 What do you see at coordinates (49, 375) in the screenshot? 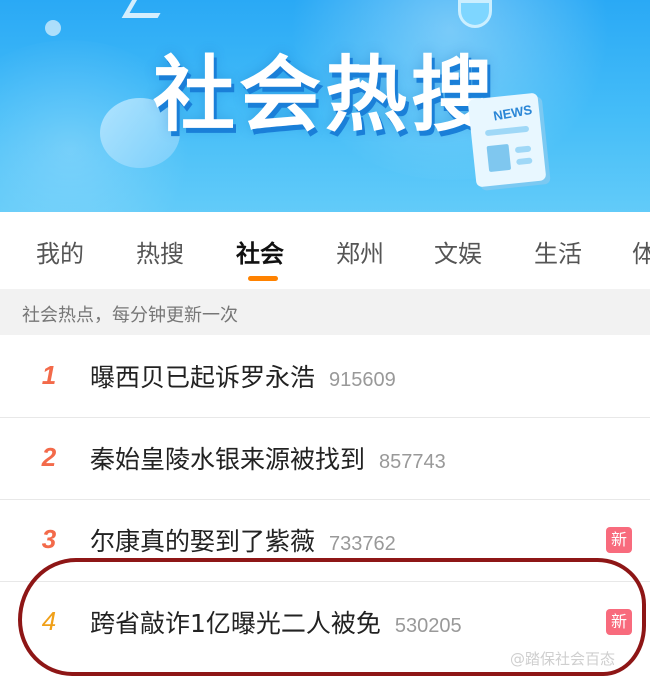
I see `rank-number: 1` at bounding box center [49, 375].